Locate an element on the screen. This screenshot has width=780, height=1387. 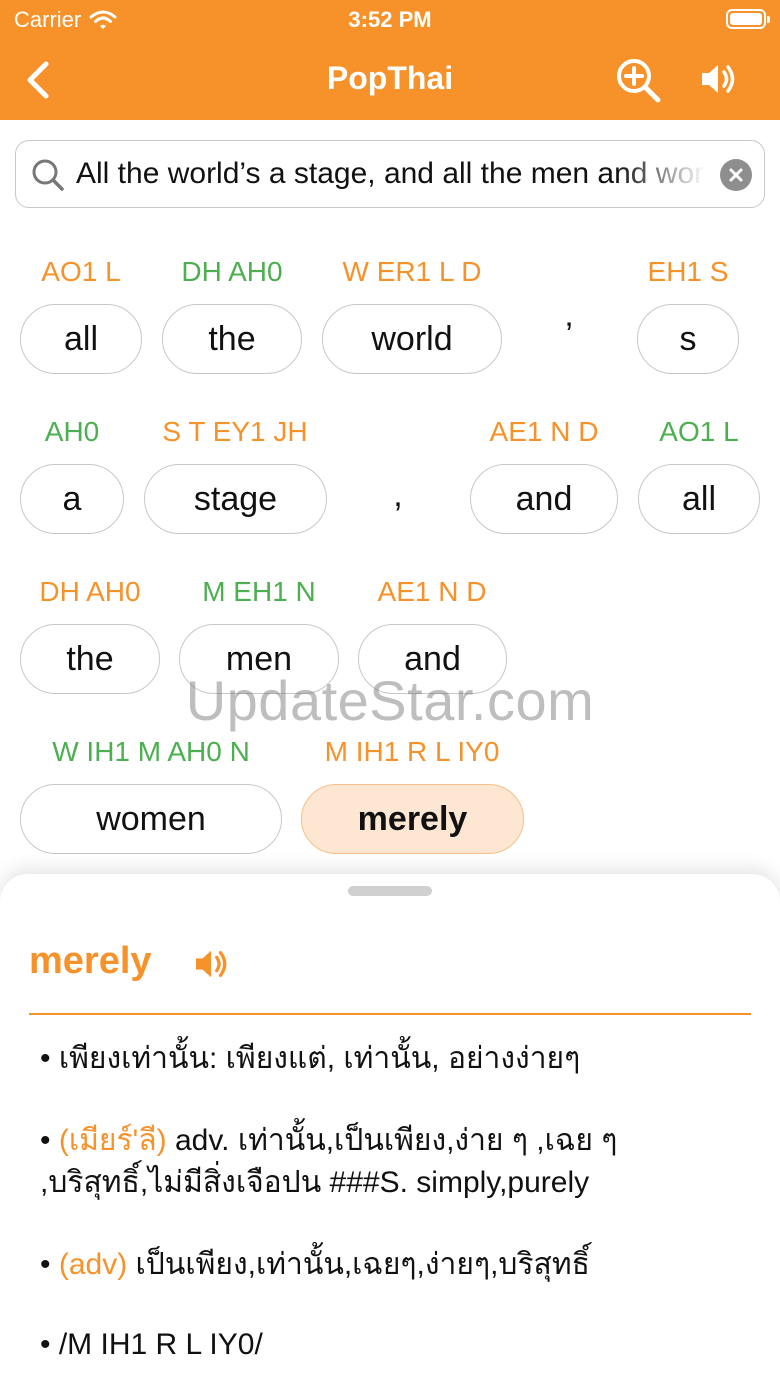
clear-search-button is located at coordinates (736, 175).